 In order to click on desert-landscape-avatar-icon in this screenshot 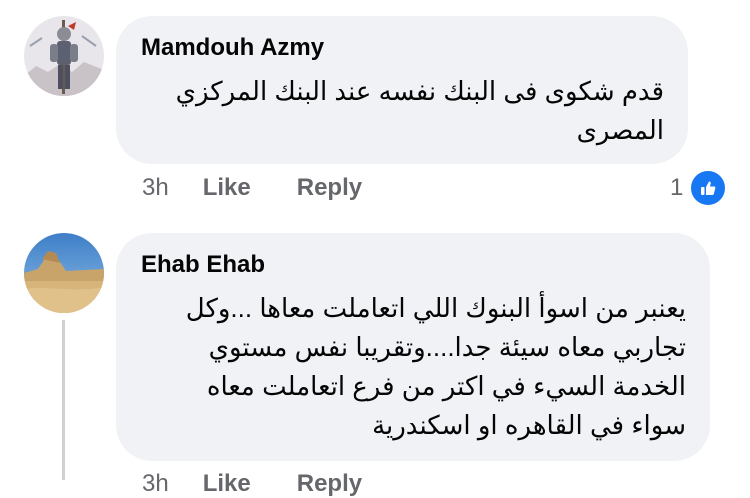, I will do `click(64, 273)`.